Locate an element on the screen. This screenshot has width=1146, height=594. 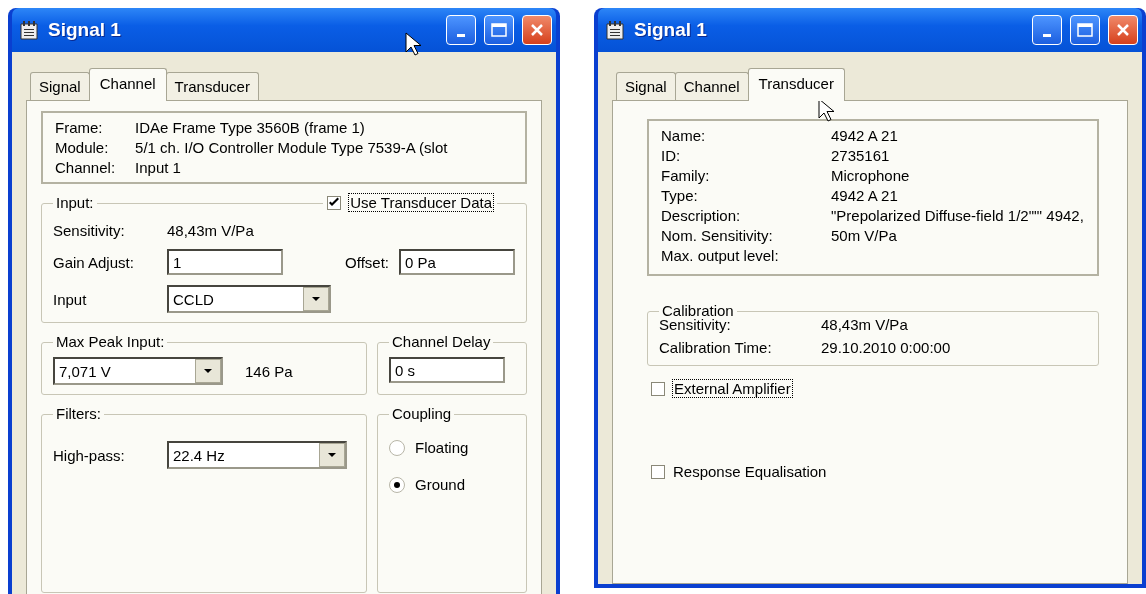
field-value: Input 1 is located at coordinates (158, 167).